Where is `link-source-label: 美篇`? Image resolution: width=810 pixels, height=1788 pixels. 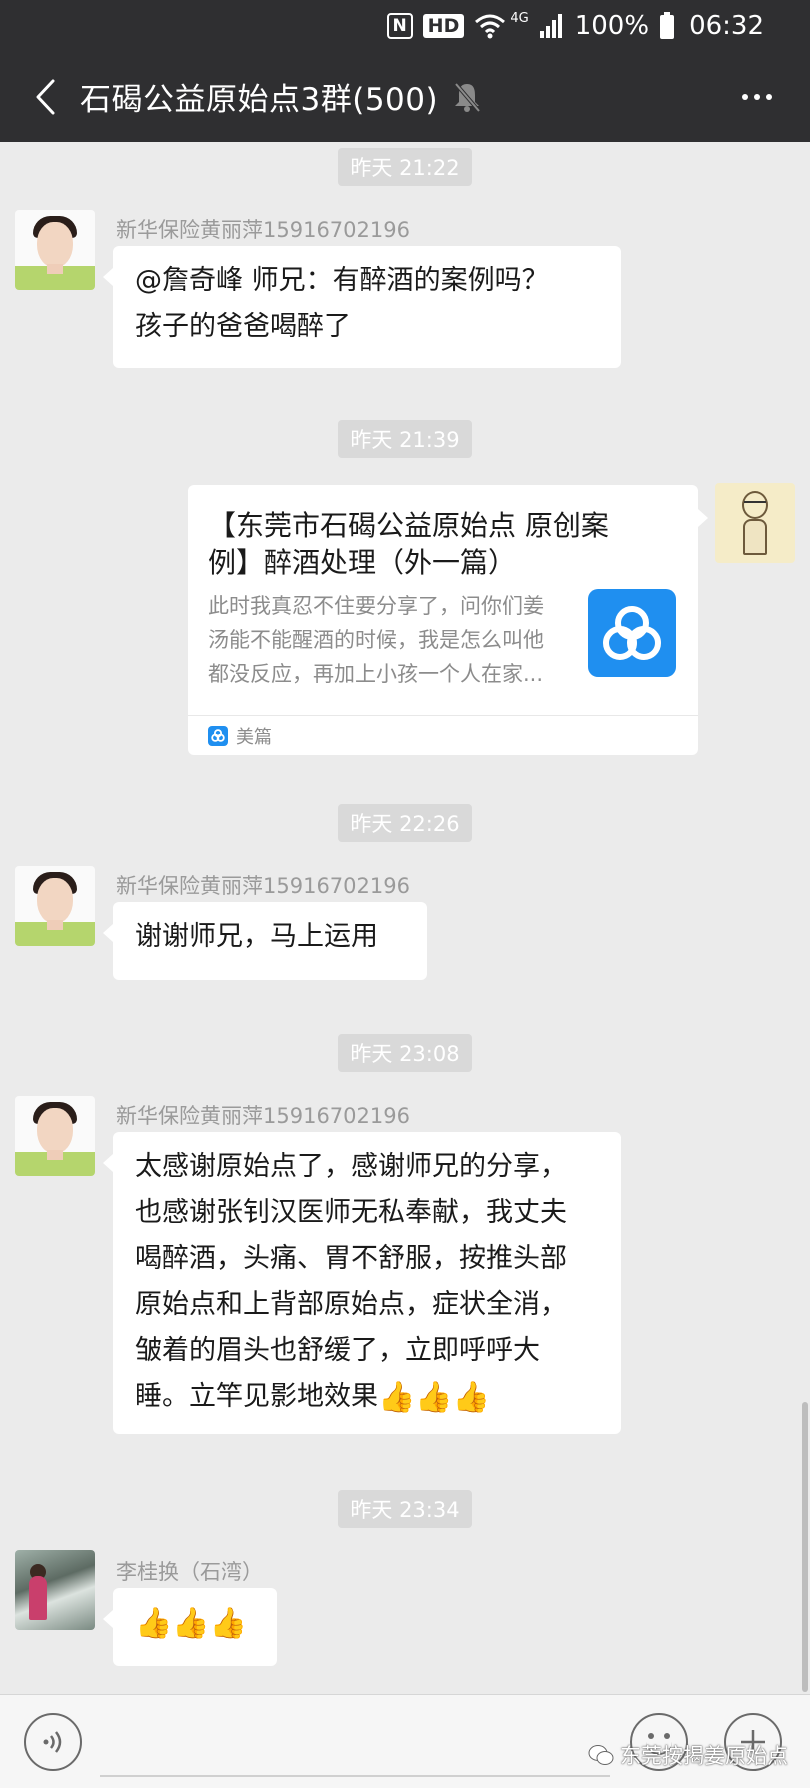 link-source-label: 美篇 is located at coordinates (254, 737).